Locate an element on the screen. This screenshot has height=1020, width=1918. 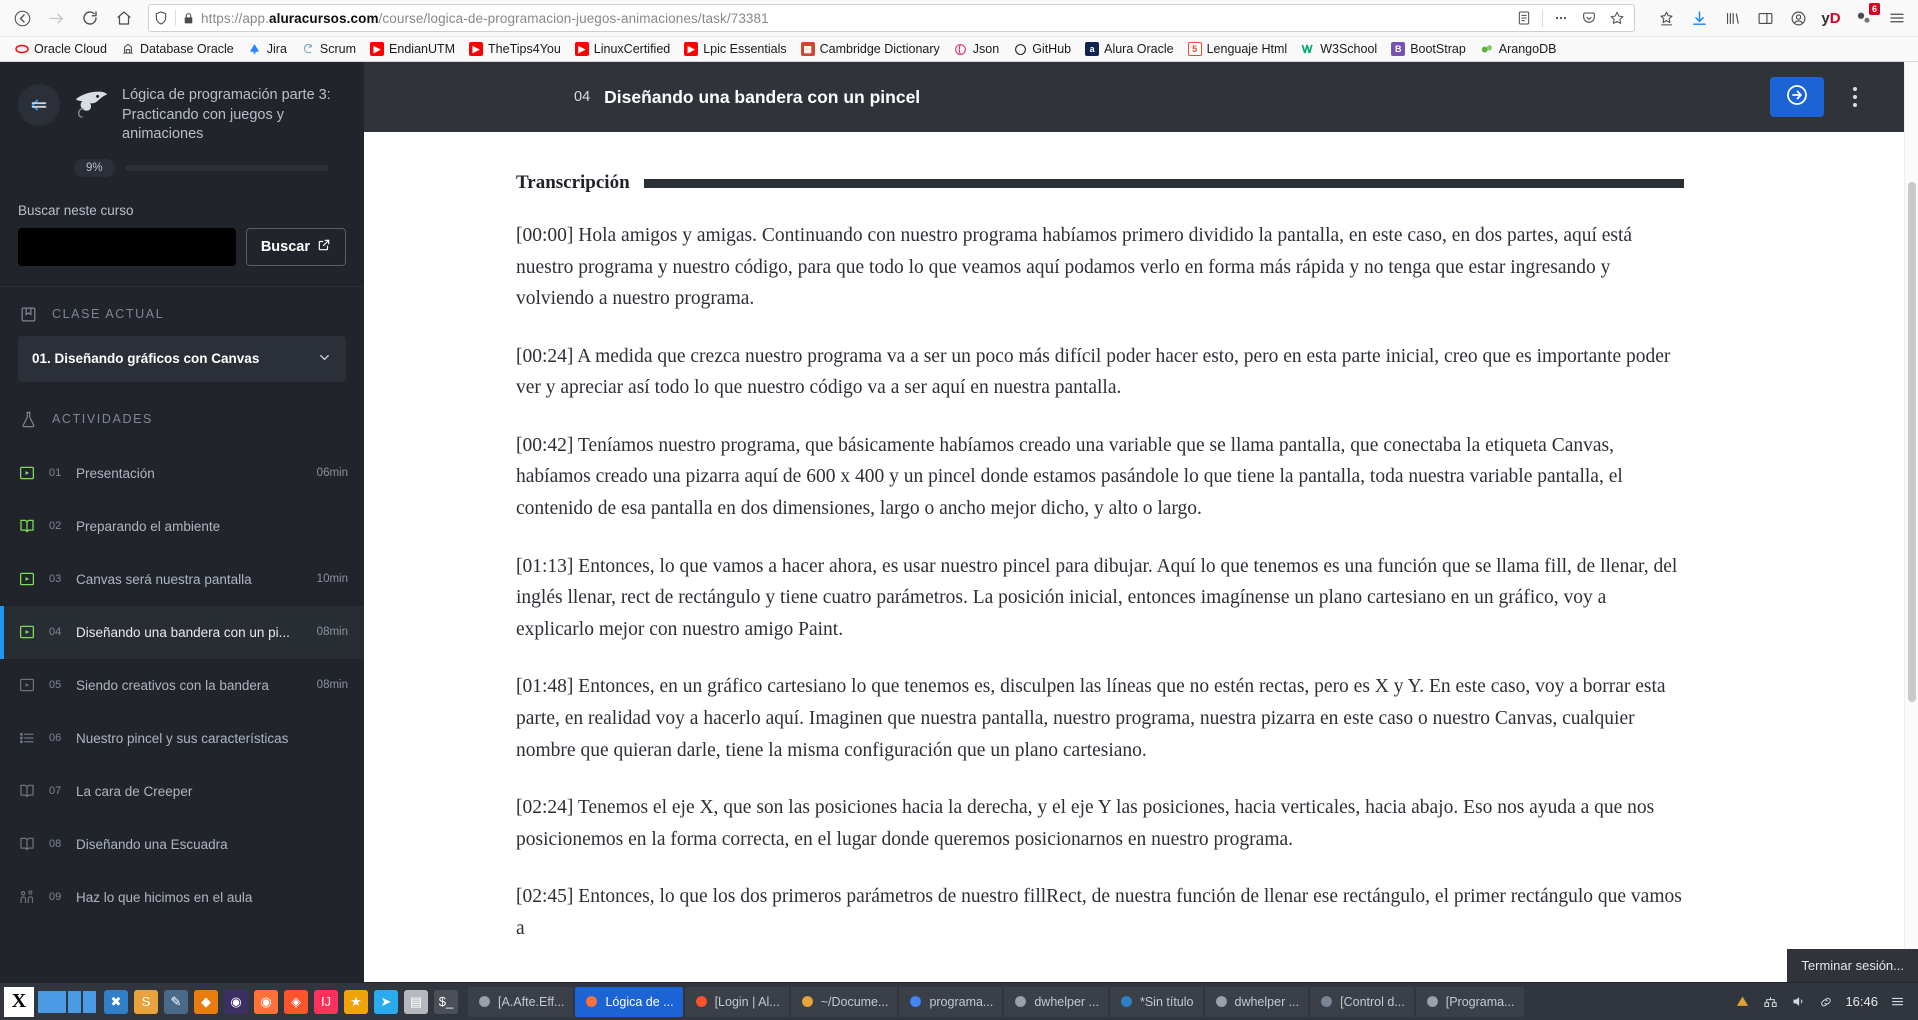
bookmark-lpic-essentials: ▶ Lpic Essentials is located at coordinates (735, 49).